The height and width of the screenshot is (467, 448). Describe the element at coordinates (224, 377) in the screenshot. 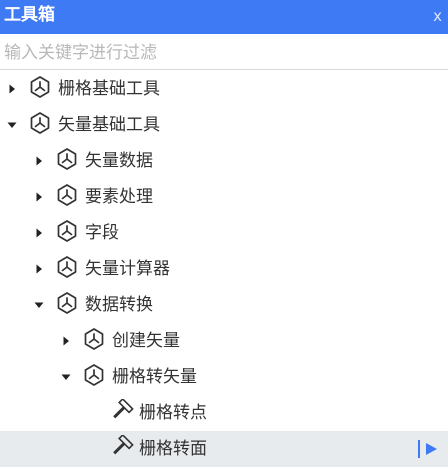

I see `toolset-item: 栅格转矢量` at that location.